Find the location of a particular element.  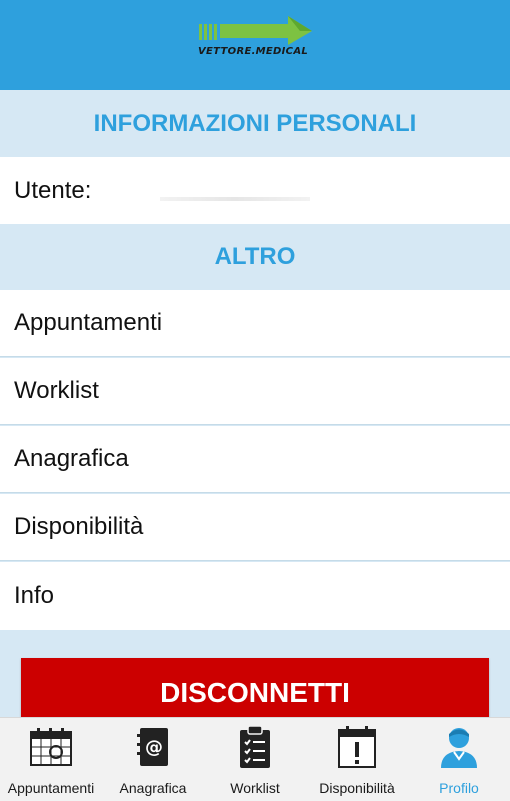

menu-item-anagrafica: Anagrafica is located at coordinates (255, 459).